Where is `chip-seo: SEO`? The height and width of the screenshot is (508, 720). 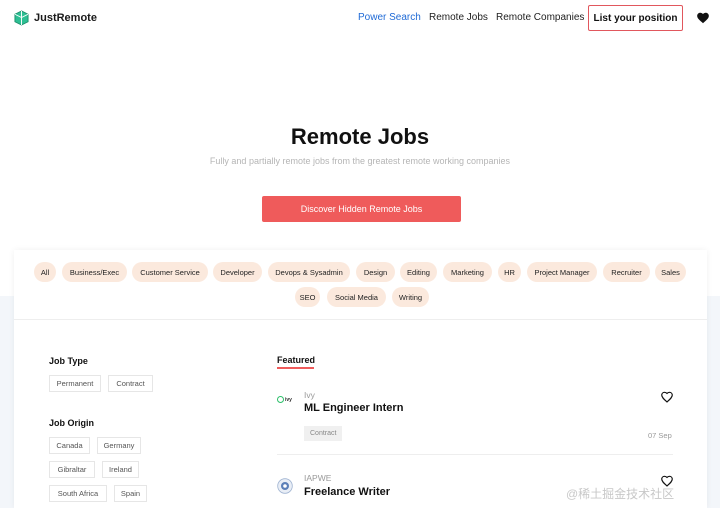 chip-seo: SEO is located at coordinates (307, 297).